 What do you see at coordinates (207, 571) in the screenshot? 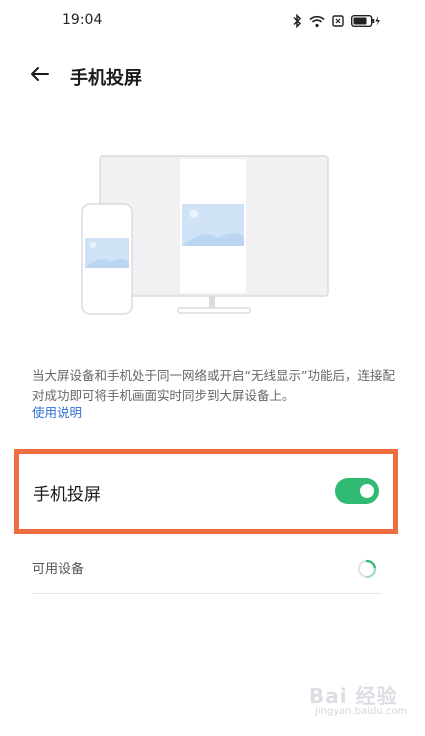
I see `available-devices-row: 可用设备` at bounding box center [207, 571].